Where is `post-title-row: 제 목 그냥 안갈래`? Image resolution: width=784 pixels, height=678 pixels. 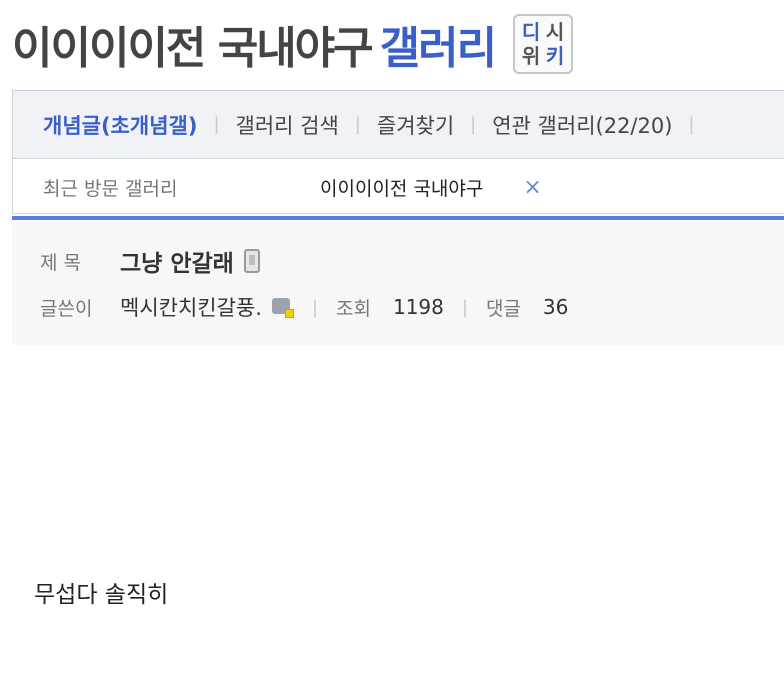 post-title-row: 제 목 그냥 안갈래 is located at coordinates (150, 261).